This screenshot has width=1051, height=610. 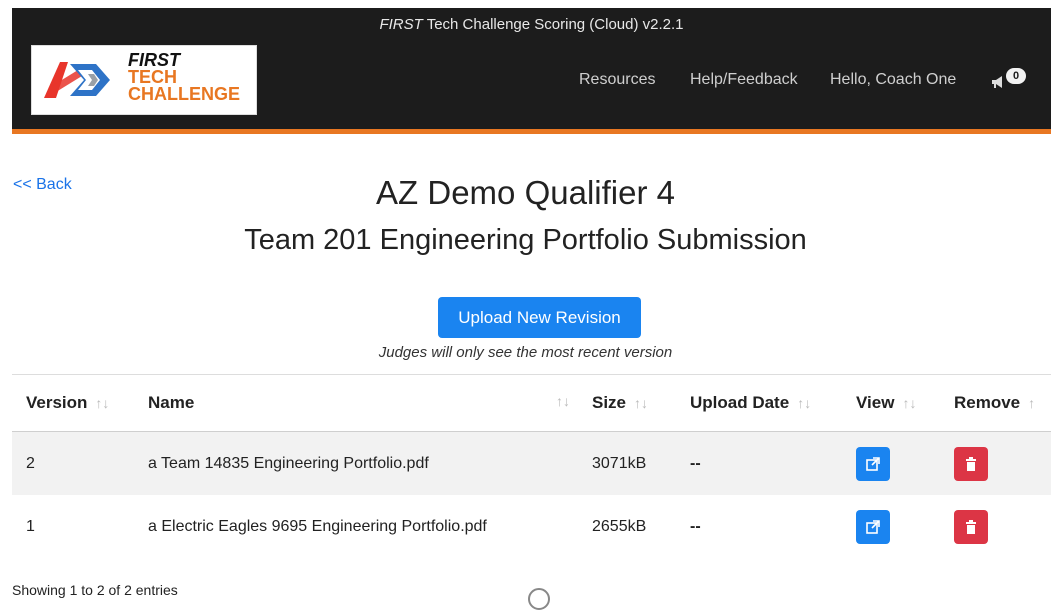 What do you see at coordinates (73, 526) in the screenshot?
I see `version-cell: 1` at bounding box center [73, 526].